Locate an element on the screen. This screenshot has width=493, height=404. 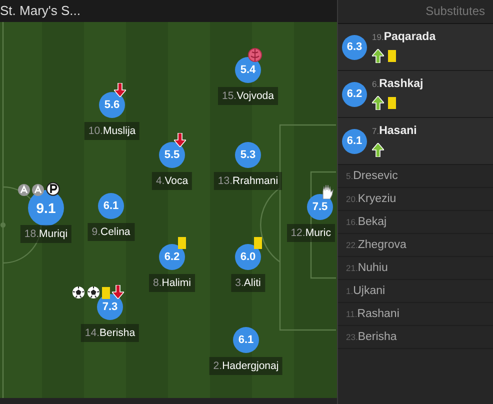
player-name: 16.Bekaj is located at coordinates (366, 222).